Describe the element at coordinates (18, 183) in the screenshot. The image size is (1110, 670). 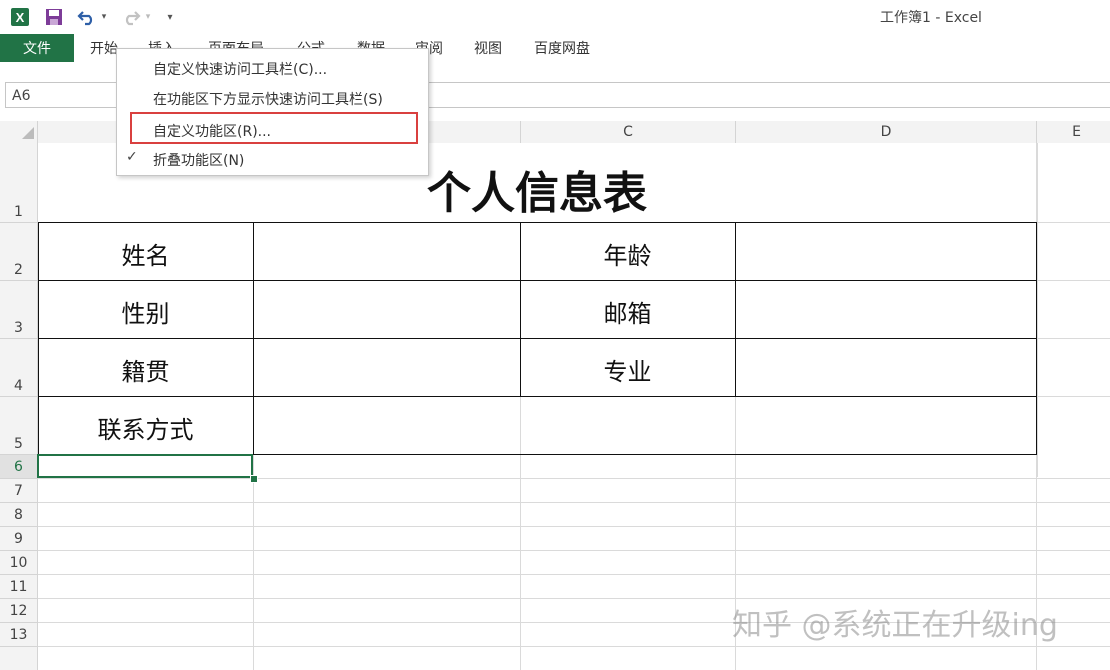
I see `row-header: 1` at that location.